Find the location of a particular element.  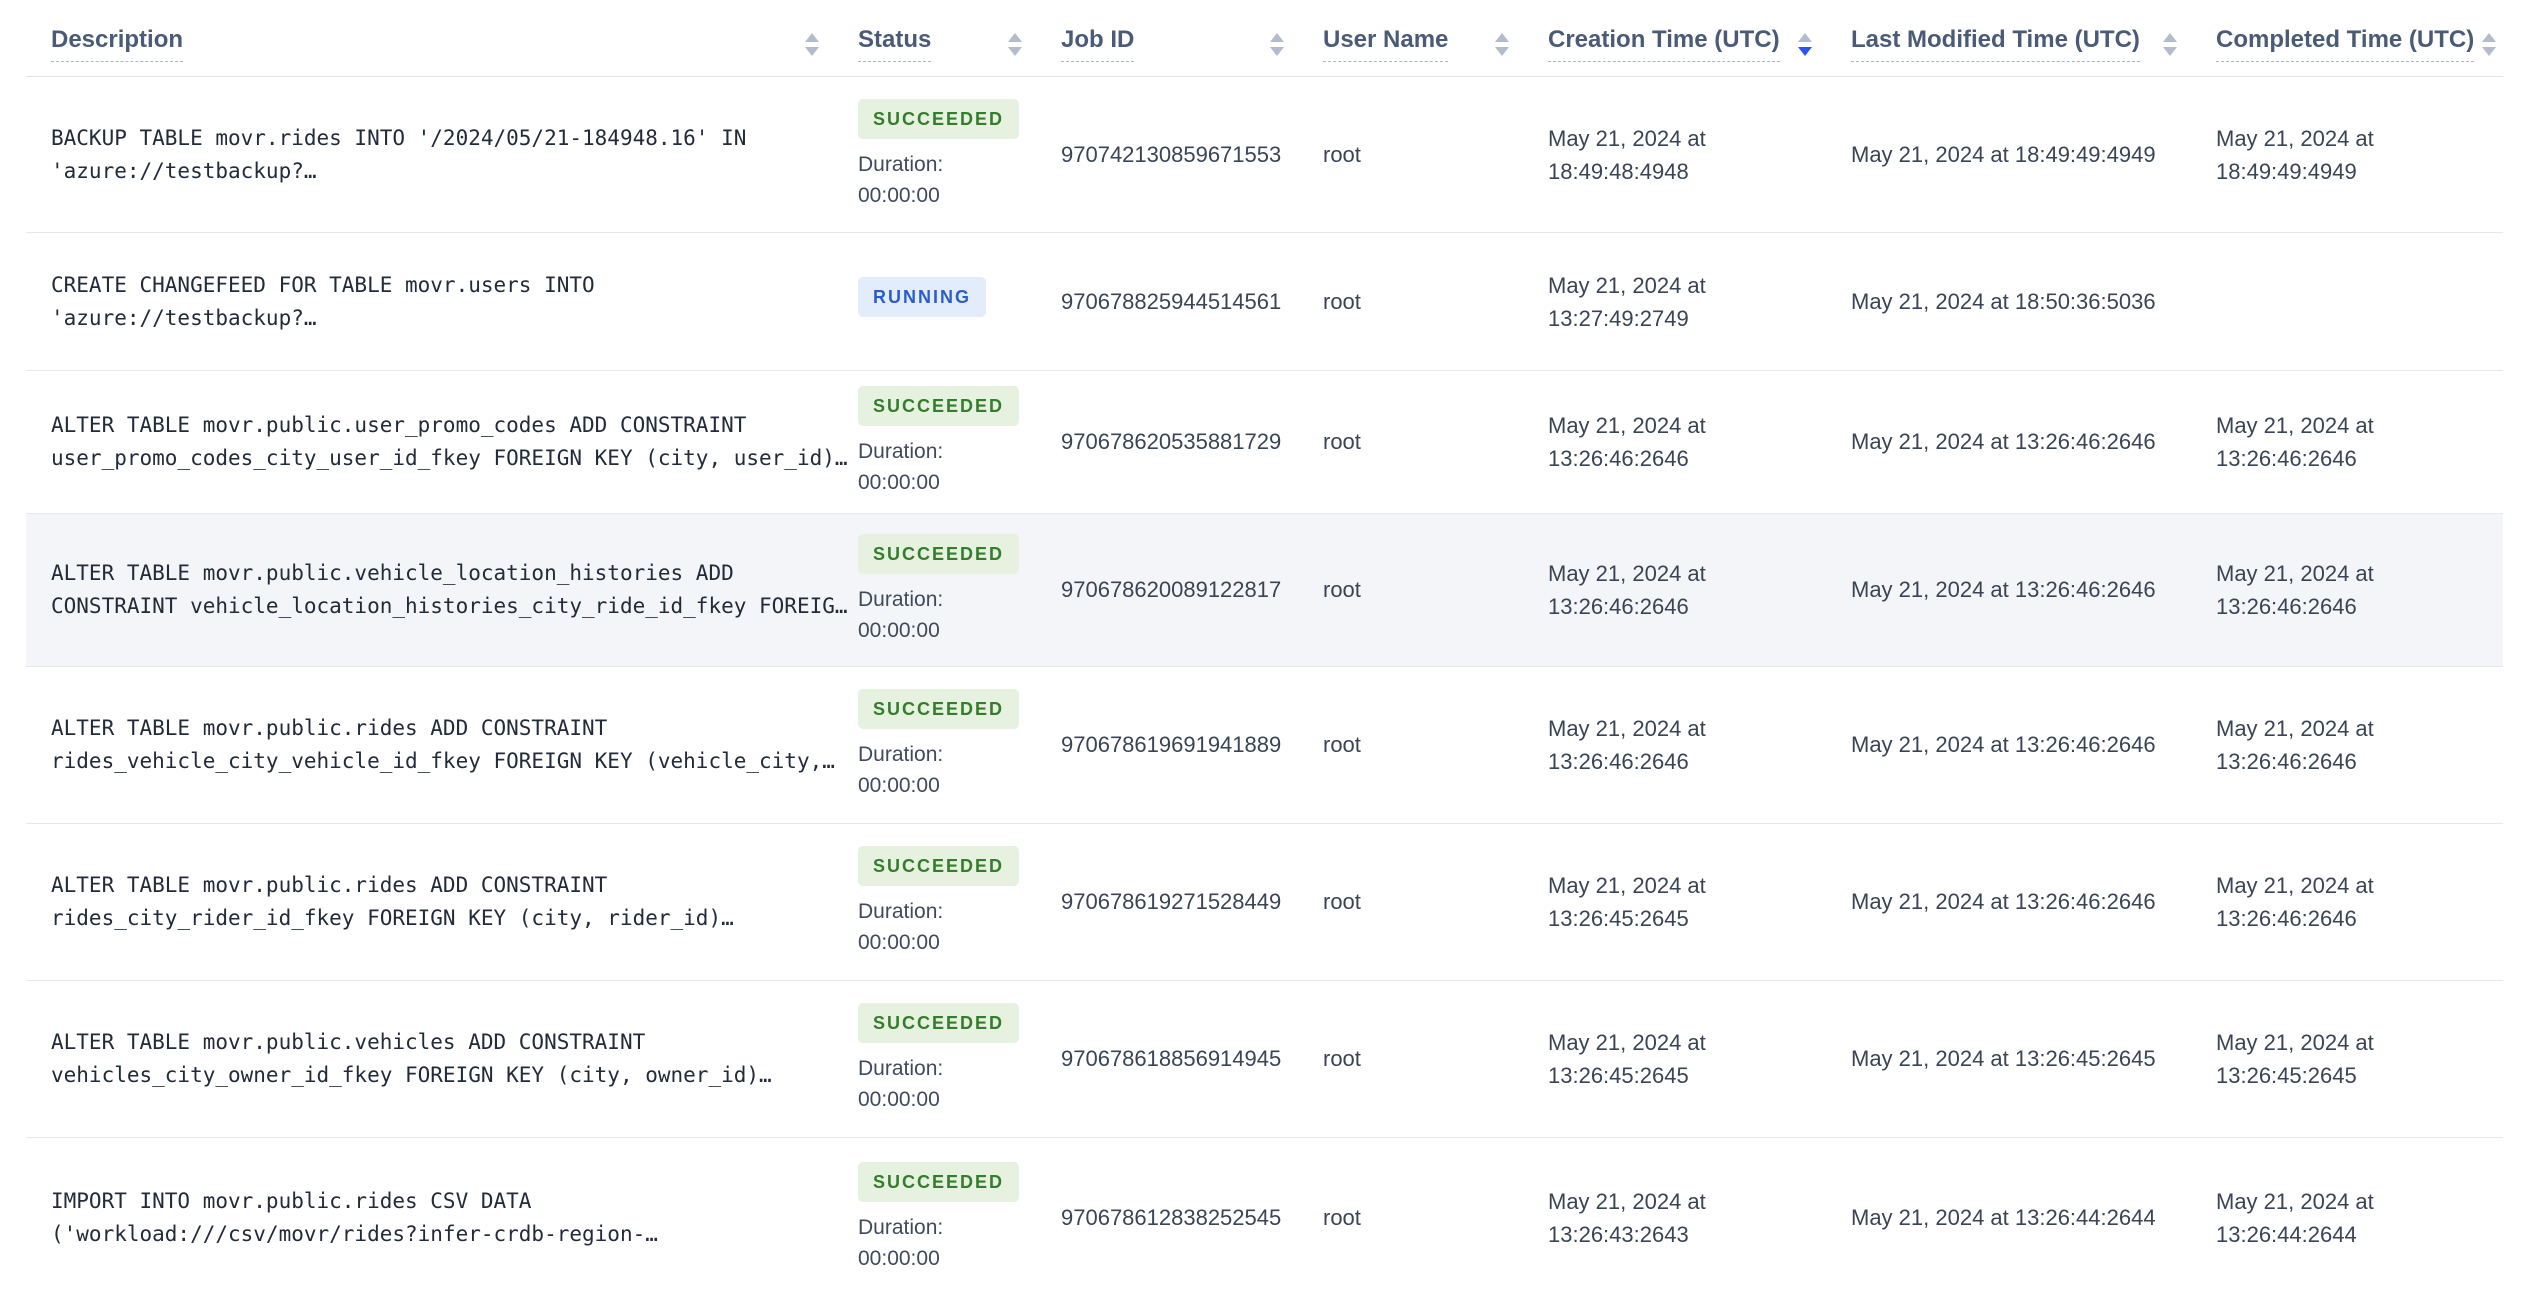

column-header-last-modified-time: Last Modified Time (UTC) is located at coordinates (2008, 38).